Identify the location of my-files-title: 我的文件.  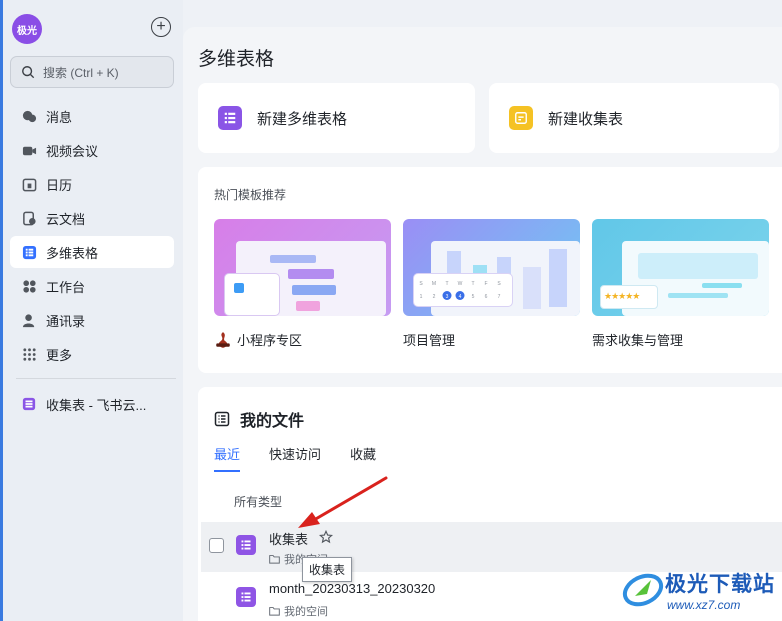
(259, 419).